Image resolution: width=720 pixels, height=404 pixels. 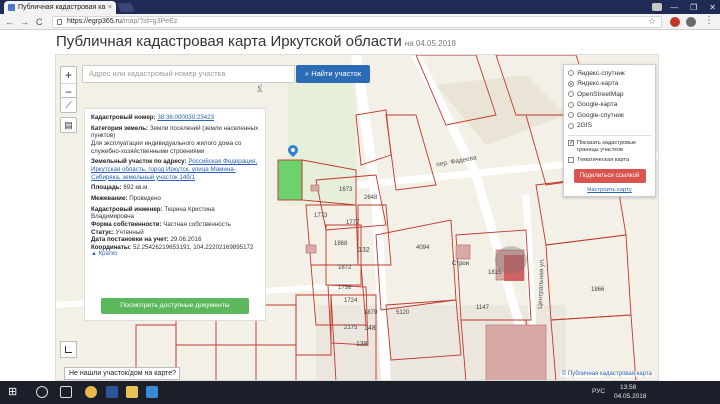 I want to click on folder-icon, so click(x=132, y=392).